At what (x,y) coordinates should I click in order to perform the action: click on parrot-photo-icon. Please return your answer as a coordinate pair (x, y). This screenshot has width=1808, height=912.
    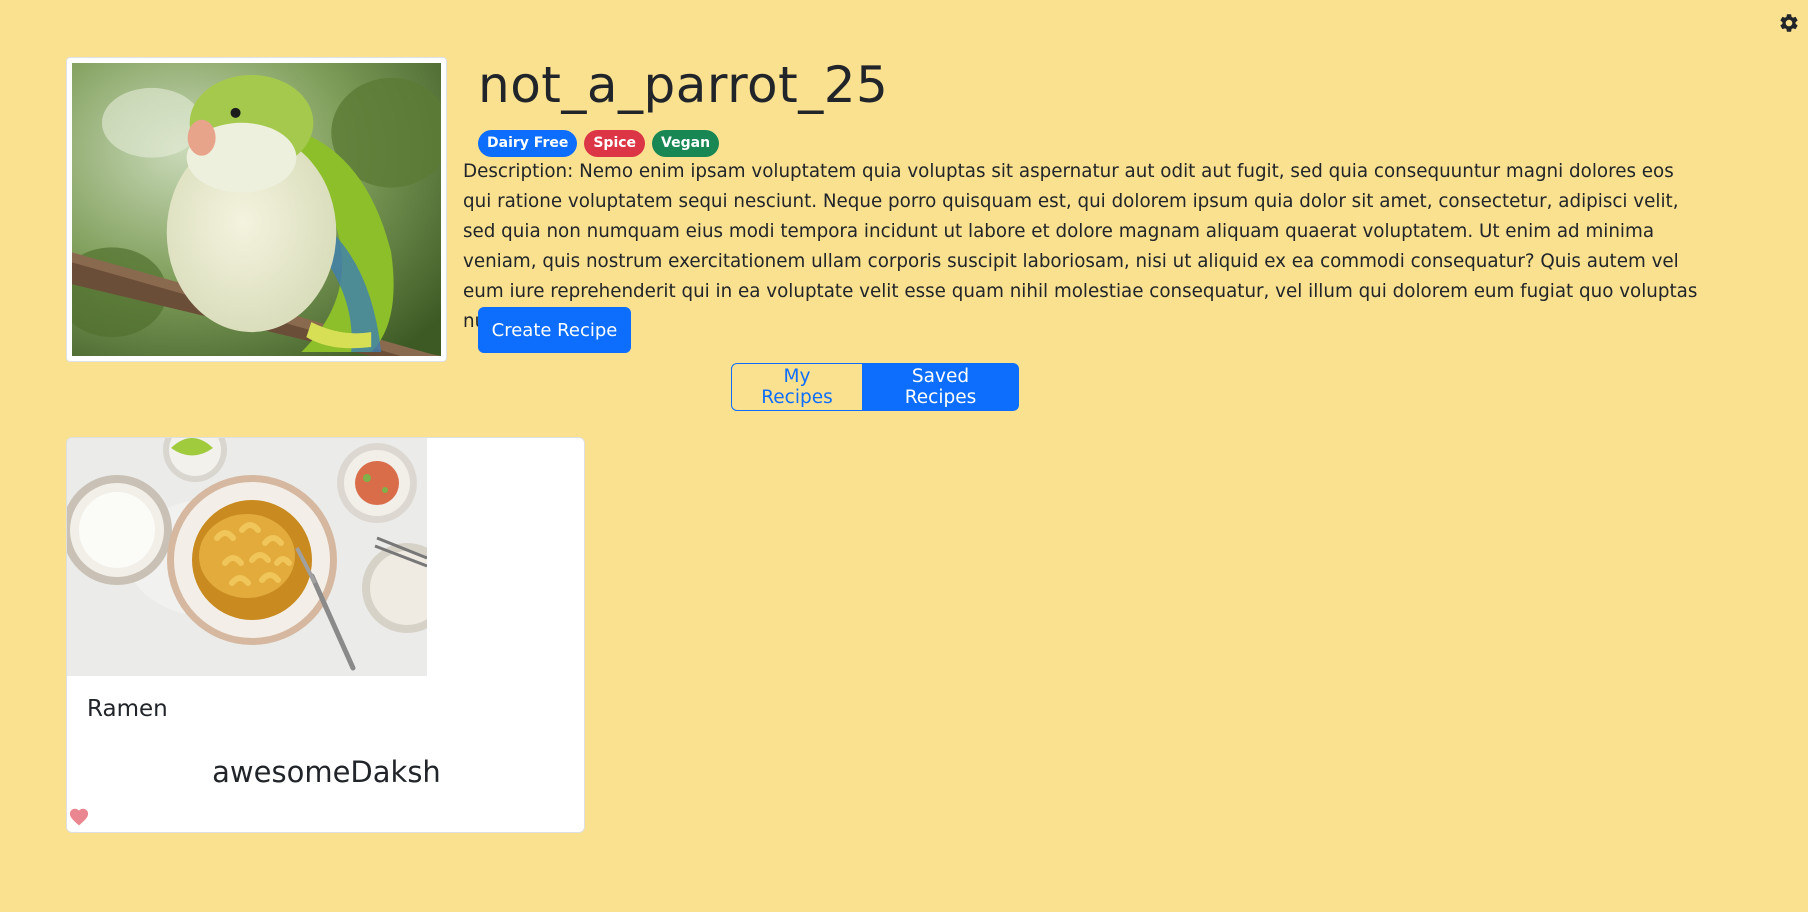
    Looking at the image, I should click on (256, 209).